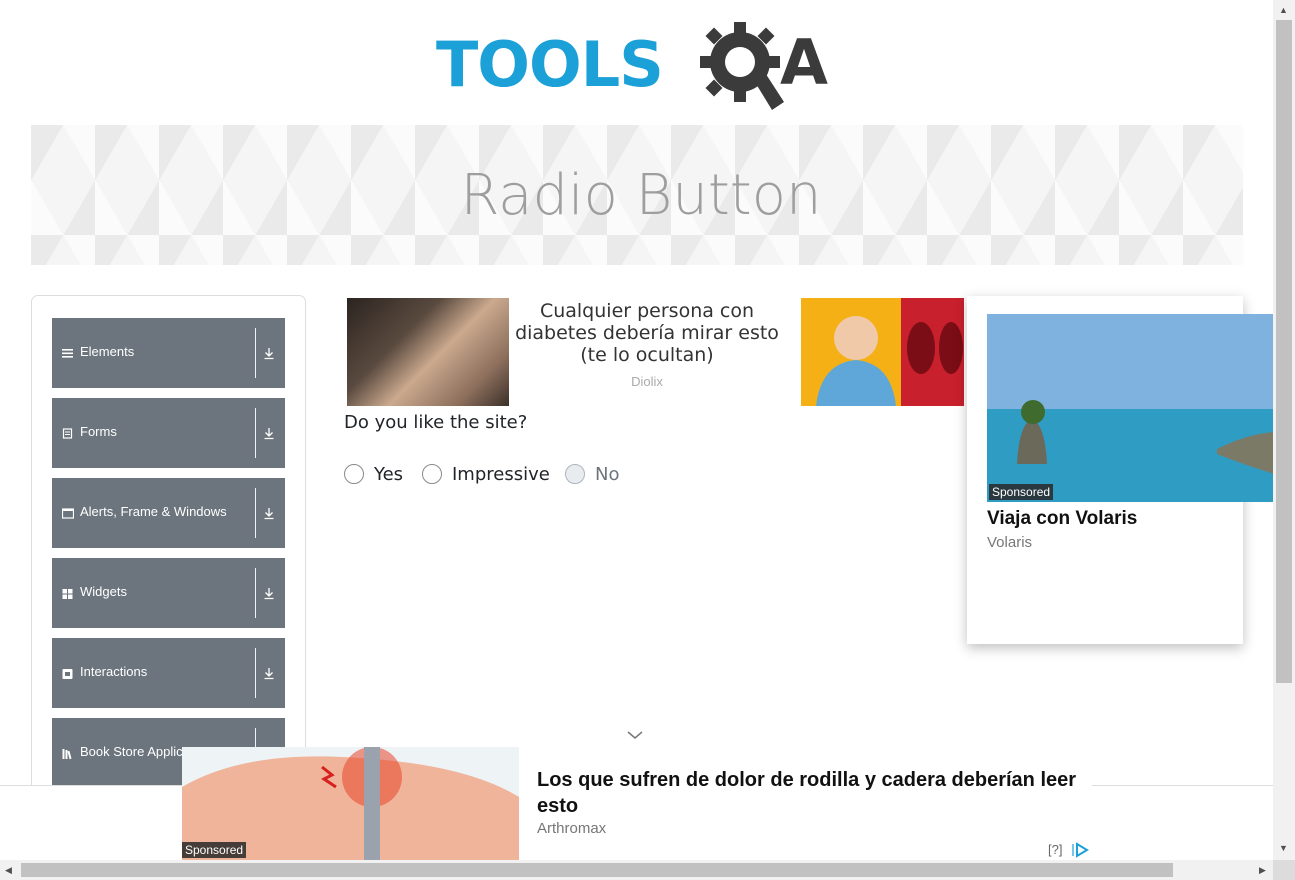 This screenshot has height=880, width=1295. What do you see at coordinates (1080, 850) in the screenshot?
I see `adchoices-icon` at bounding box center [1080, 850].